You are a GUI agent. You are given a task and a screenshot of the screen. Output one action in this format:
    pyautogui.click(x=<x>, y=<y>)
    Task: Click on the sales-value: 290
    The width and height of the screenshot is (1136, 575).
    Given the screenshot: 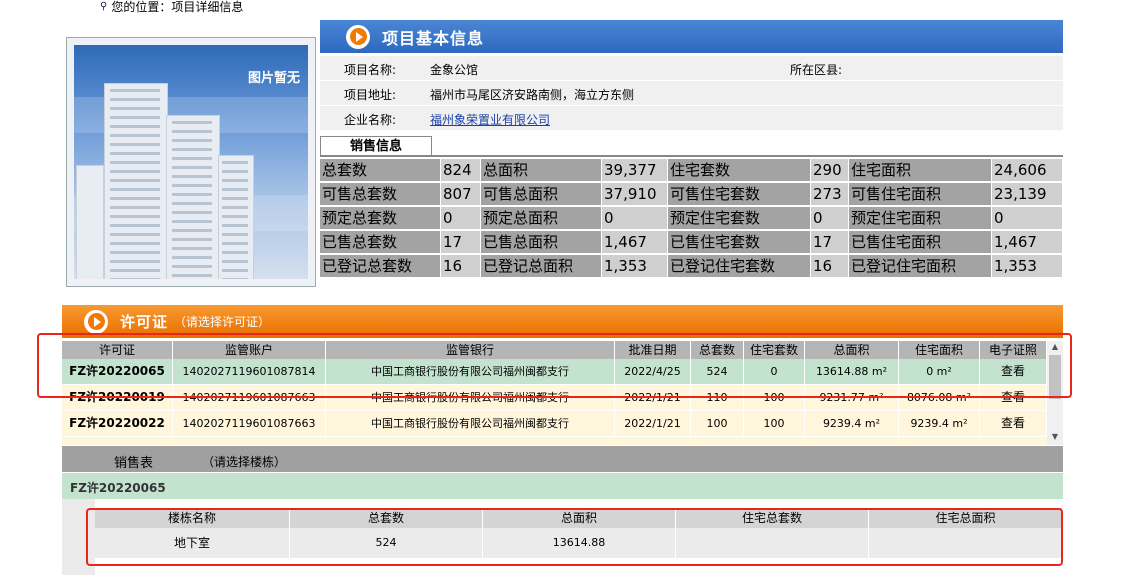 What is the action you would take?
    pyautogui.click(x=829, y=170)
    